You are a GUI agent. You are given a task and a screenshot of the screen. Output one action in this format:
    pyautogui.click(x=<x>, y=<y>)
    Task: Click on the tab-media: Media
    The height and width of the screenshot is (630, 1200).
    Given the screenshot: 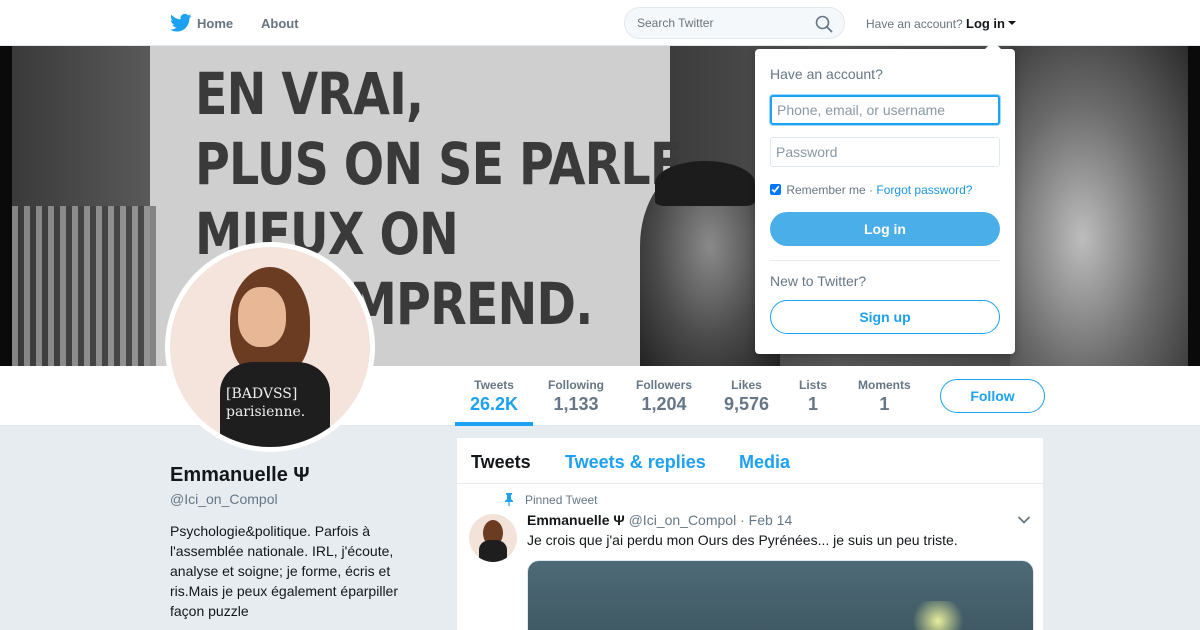 What is the action you would take?
    pyautogui.click(x=764, y=462)
    